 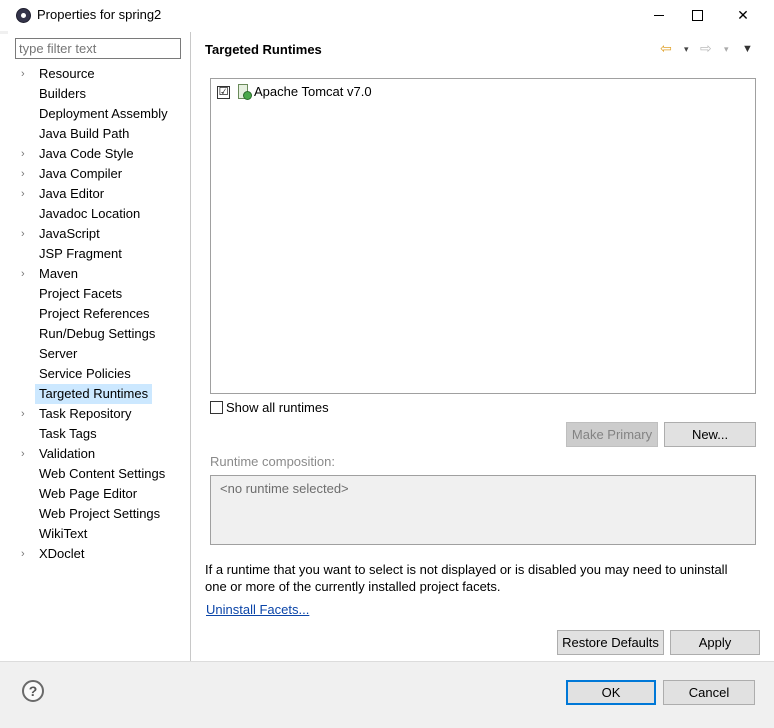 What do you see at coordinates (69, 233) in the screenshot?
I see `tree-item-label: JavaScript` at bounding box center [69, 233].